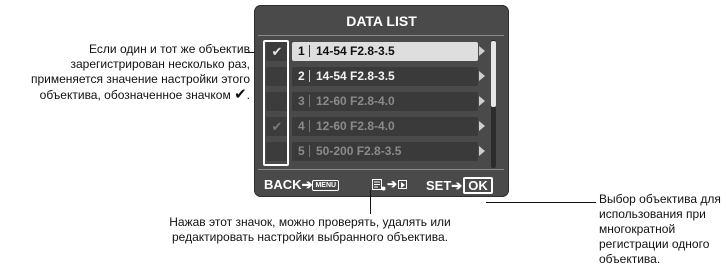 The width and height of the screenshot is (726, 267). What do you see at coordinates (402, 184) in the screenshot?
I see `play-key-icon` at bounding box center [402, 184].